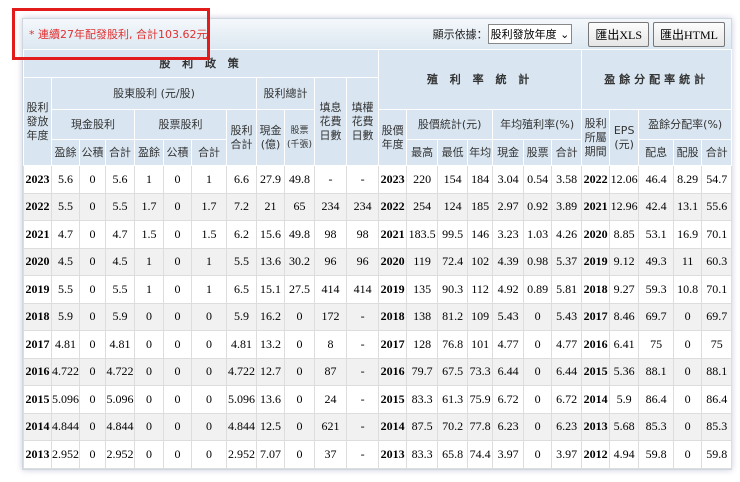  Describe the element at coordinates (330, 121) in the screenshot. I see `header-fill-dividend-days: 填息花費日數` at that location.